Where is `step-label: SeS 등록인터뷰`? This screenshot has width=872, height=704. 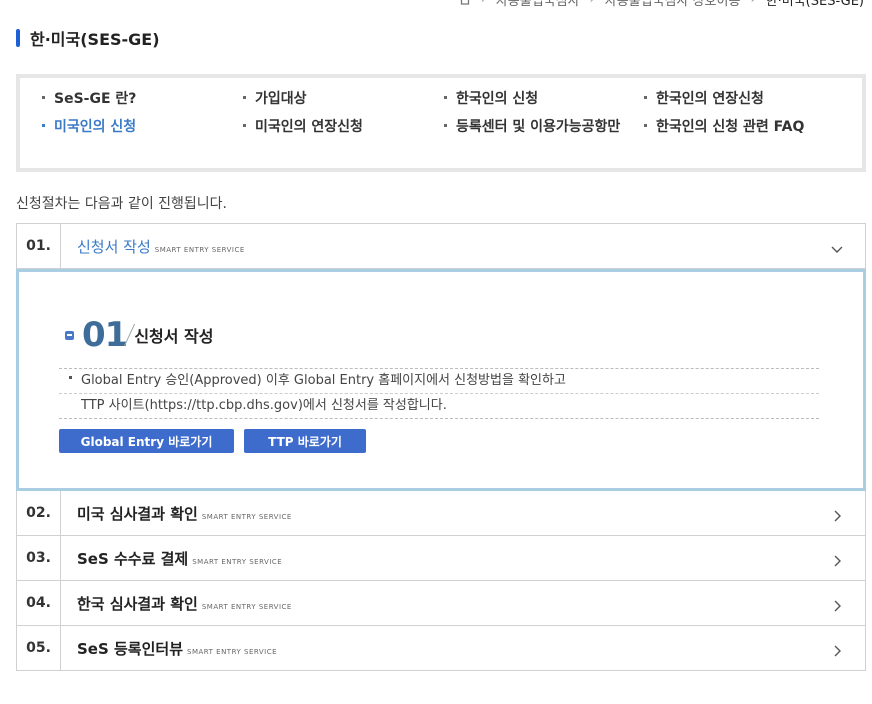 step-label: SeS 등록인터뷰 is located at coordinates (130, 648).